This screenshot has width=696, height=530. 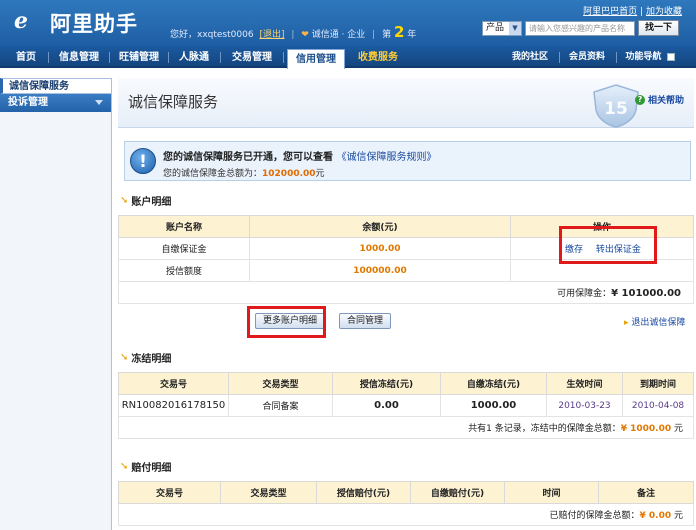 I want to click on page-banner: 诚信保障服务 15 ? 相关帮助, so click(x=406, y=103).